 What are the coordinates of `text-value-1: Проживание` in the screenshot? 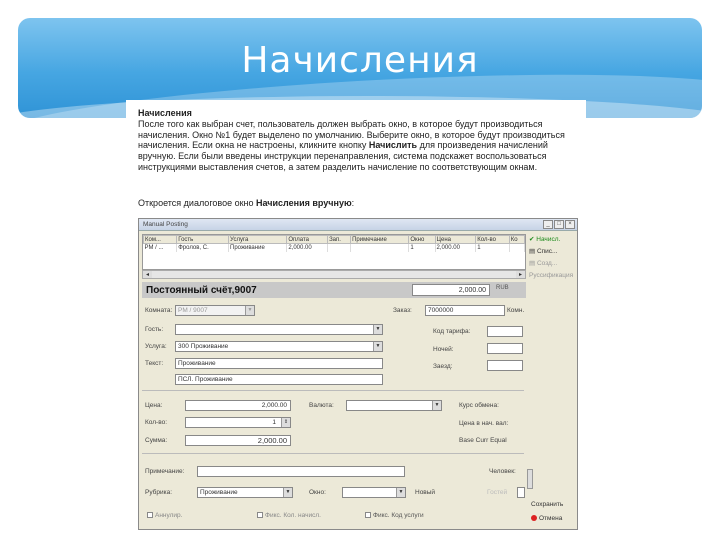 It's located at (197, 363).